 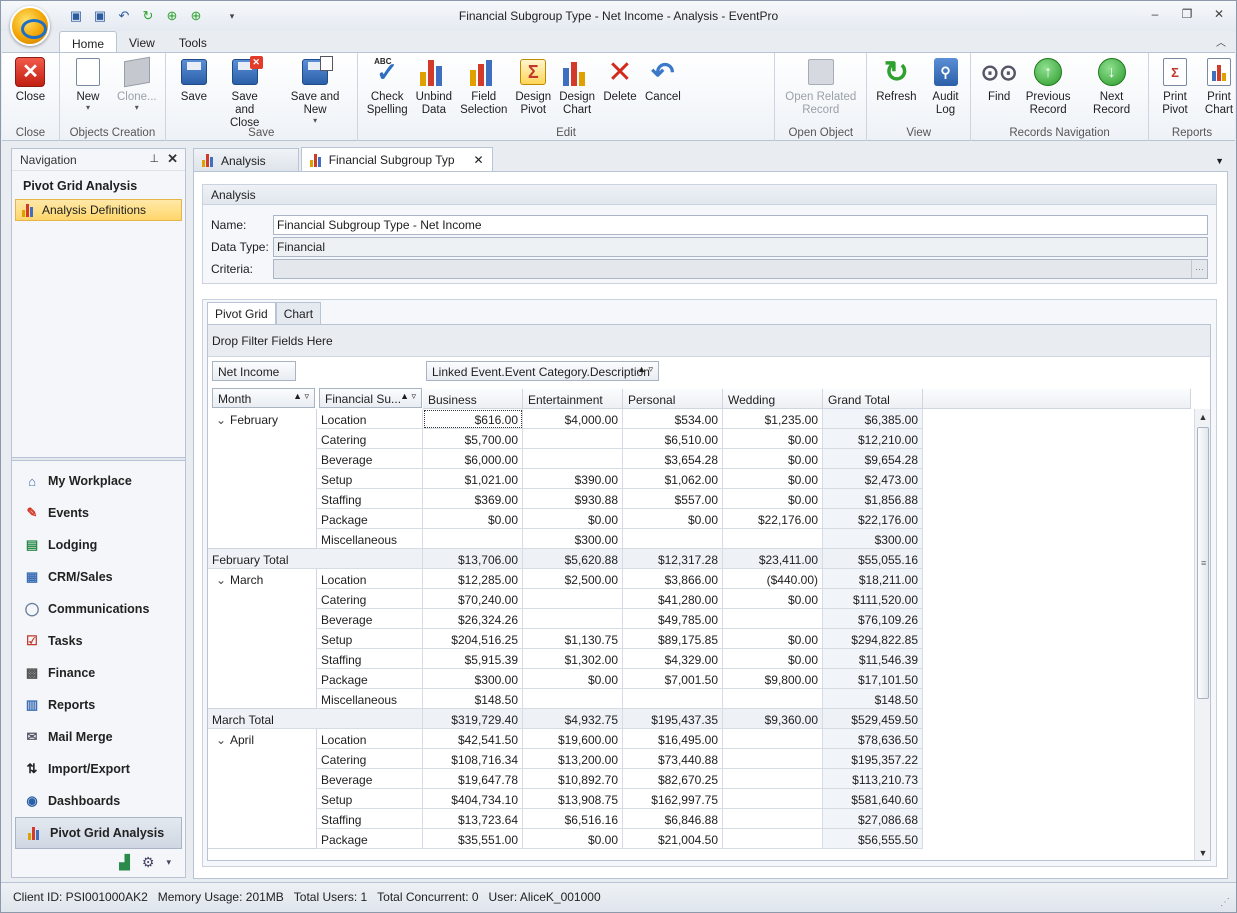 What do you see at coordinates (673, 419) in the screenshot?
I see `data-cell: $534.00` at bounding box center [673, 419].